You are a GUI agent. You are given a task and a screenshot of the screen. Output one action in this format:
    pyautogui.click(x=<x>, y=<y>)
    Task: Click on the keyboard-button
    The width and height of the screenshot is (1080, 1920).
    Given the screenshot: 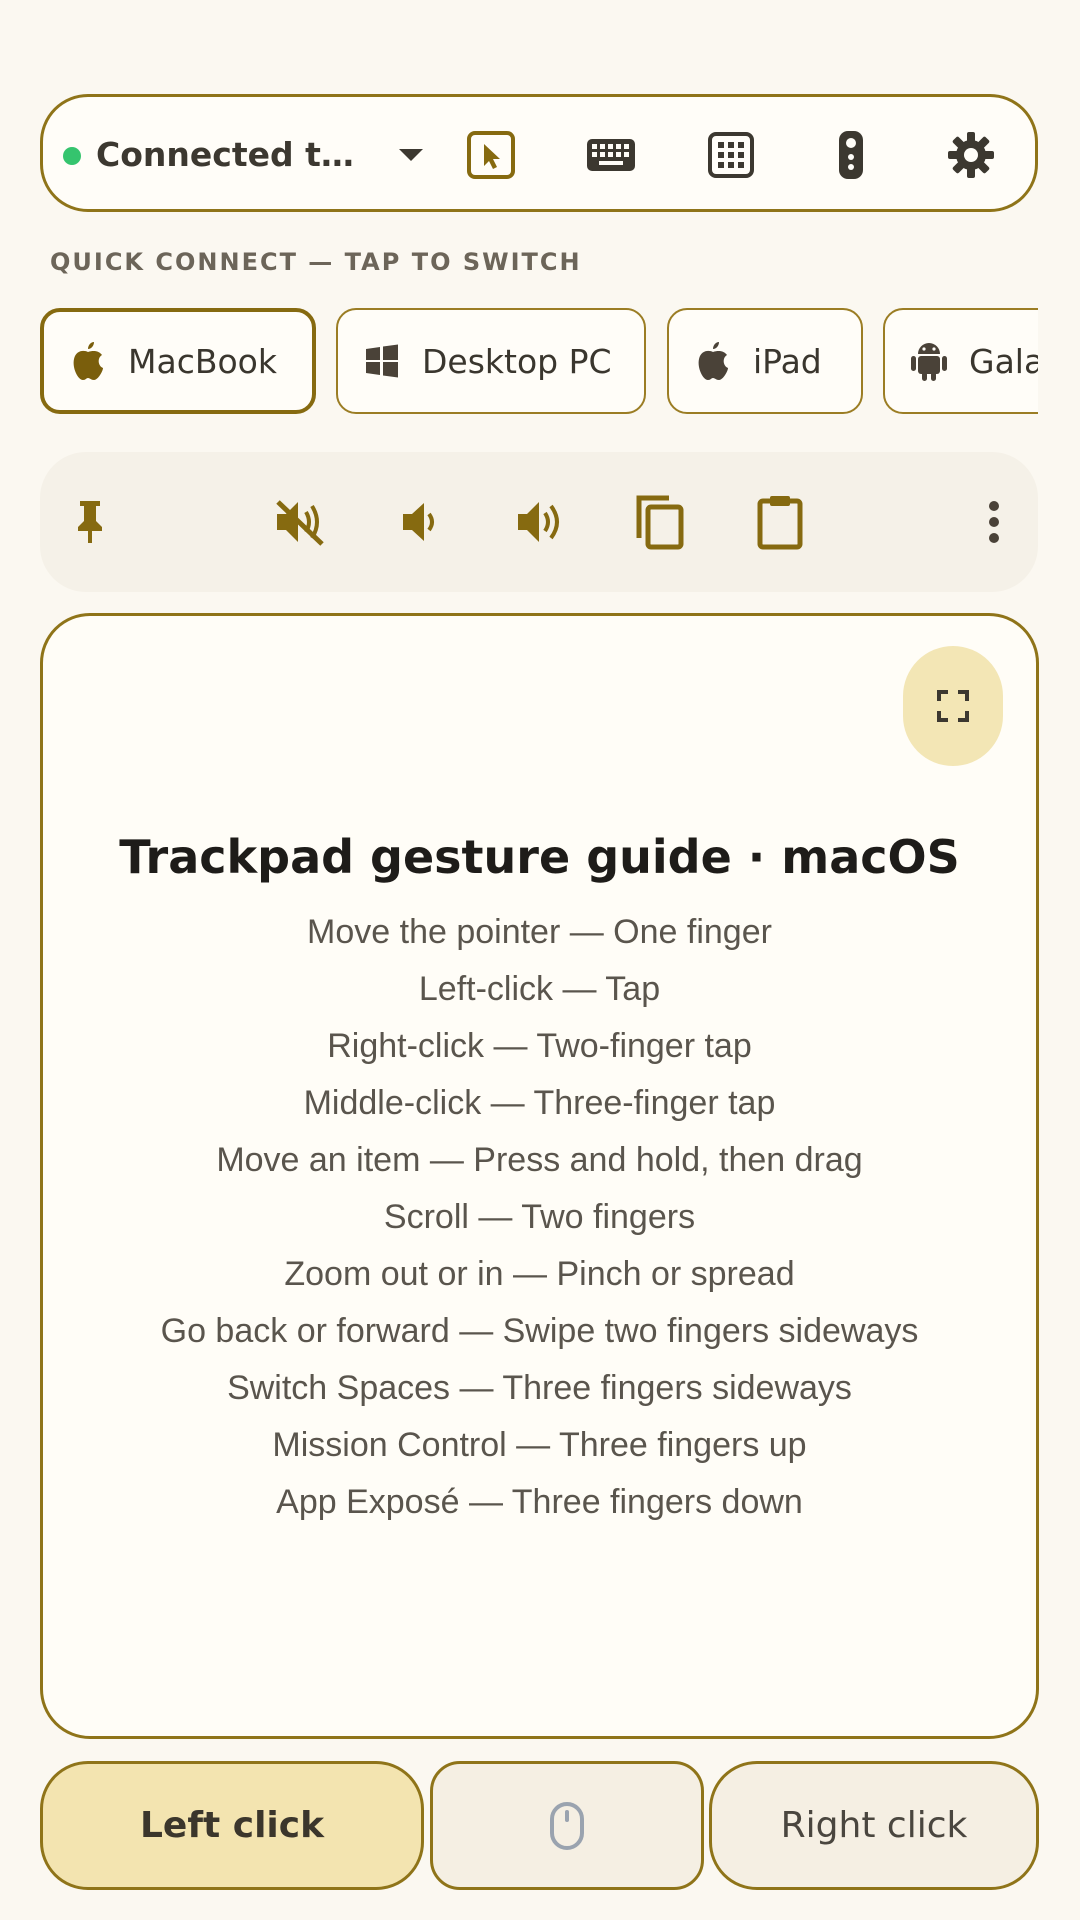 What is the action you would take?
    pyautogui.click(x=611, y=155)
    